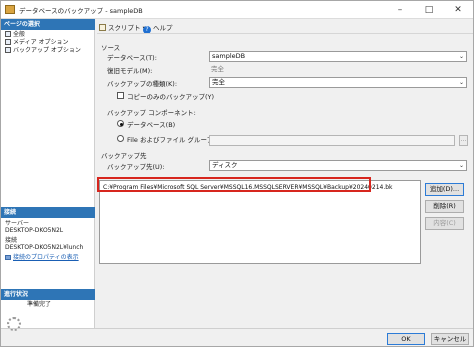  What do you see at coordinates (338, 82) in the screenshot?
I see `backup-type-select: 完全 ⌄` at bounding box center [338, 82].